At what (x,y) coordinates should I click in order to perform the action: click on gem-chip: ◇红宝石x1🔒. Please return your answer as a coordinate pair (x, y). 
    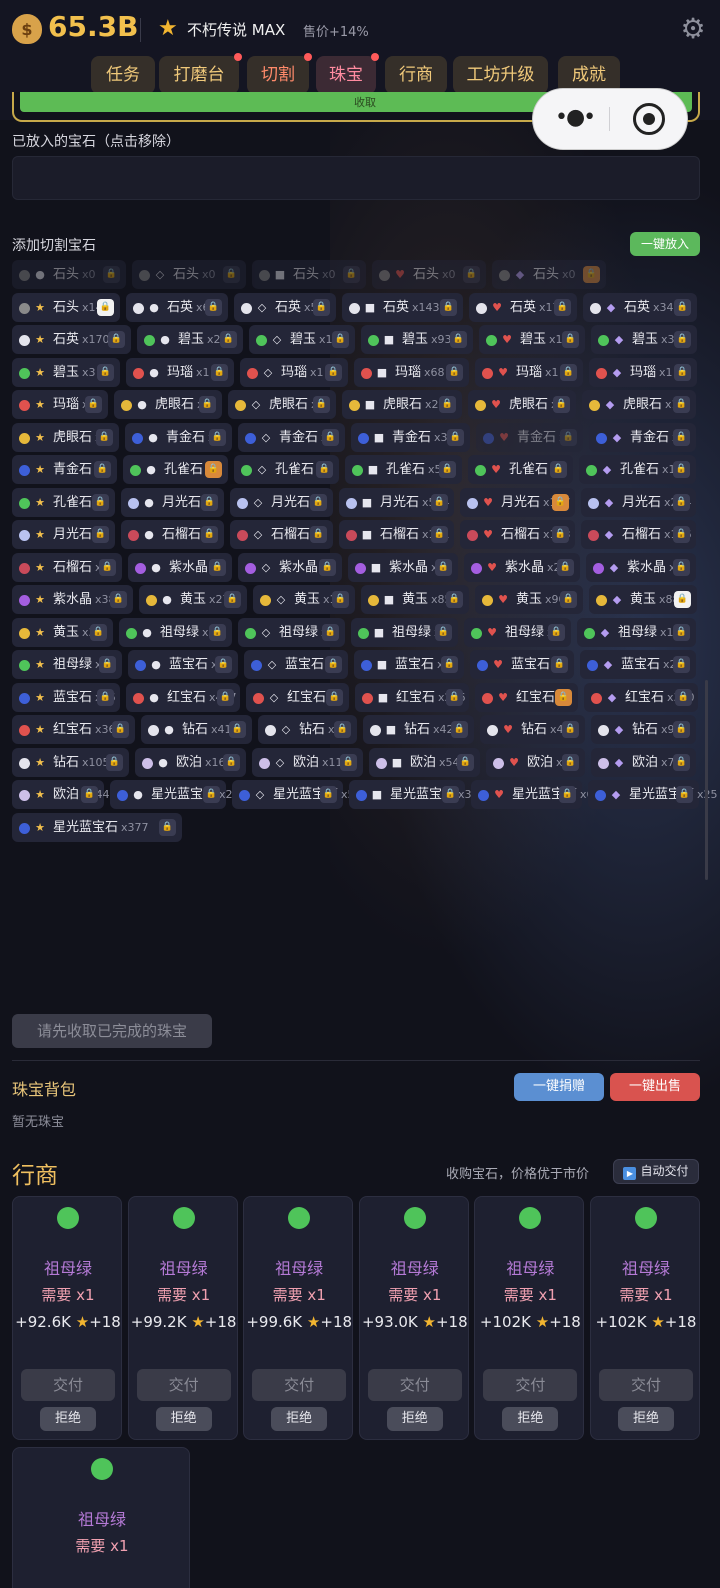
    Looking at the image, I should click on (297, 697).